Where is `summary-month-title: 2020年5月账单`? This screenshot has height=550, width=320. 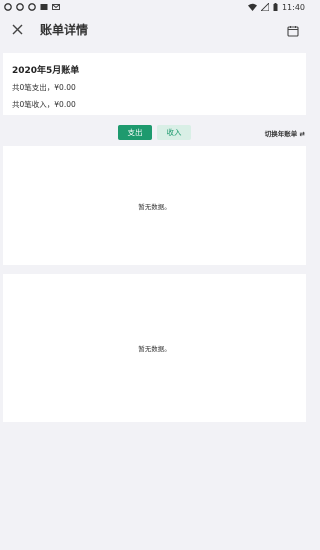
summary-month-title: 2020年5月账单 is located at coordinates (46, 71).